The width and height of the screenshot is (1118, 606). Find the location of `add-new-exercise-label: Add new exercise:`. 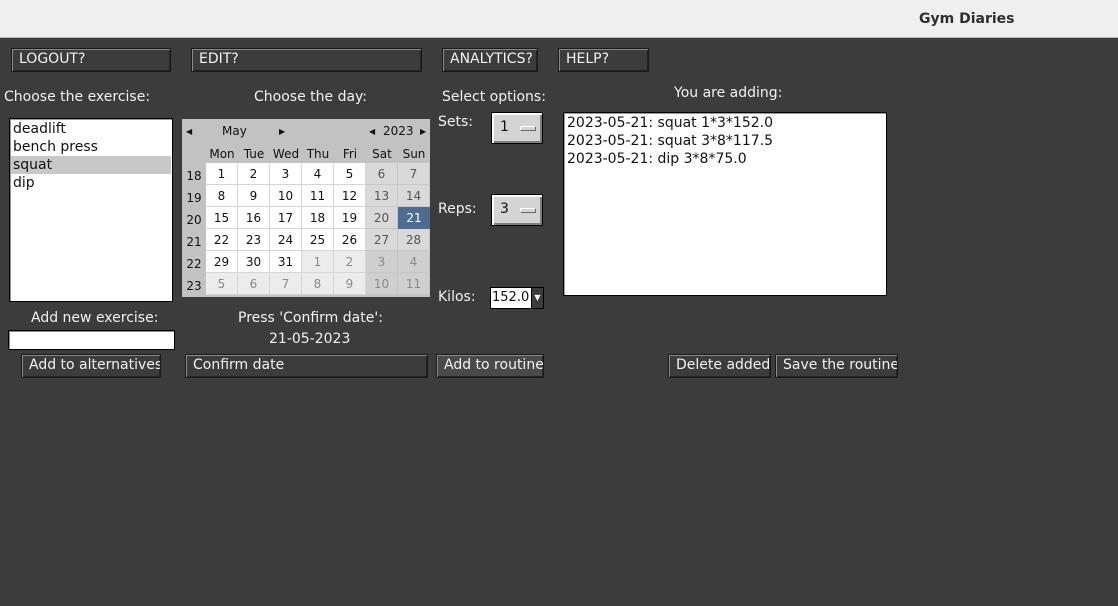

add-new-exercise-label: Add new exercise: is located at coordinates (95, 318).